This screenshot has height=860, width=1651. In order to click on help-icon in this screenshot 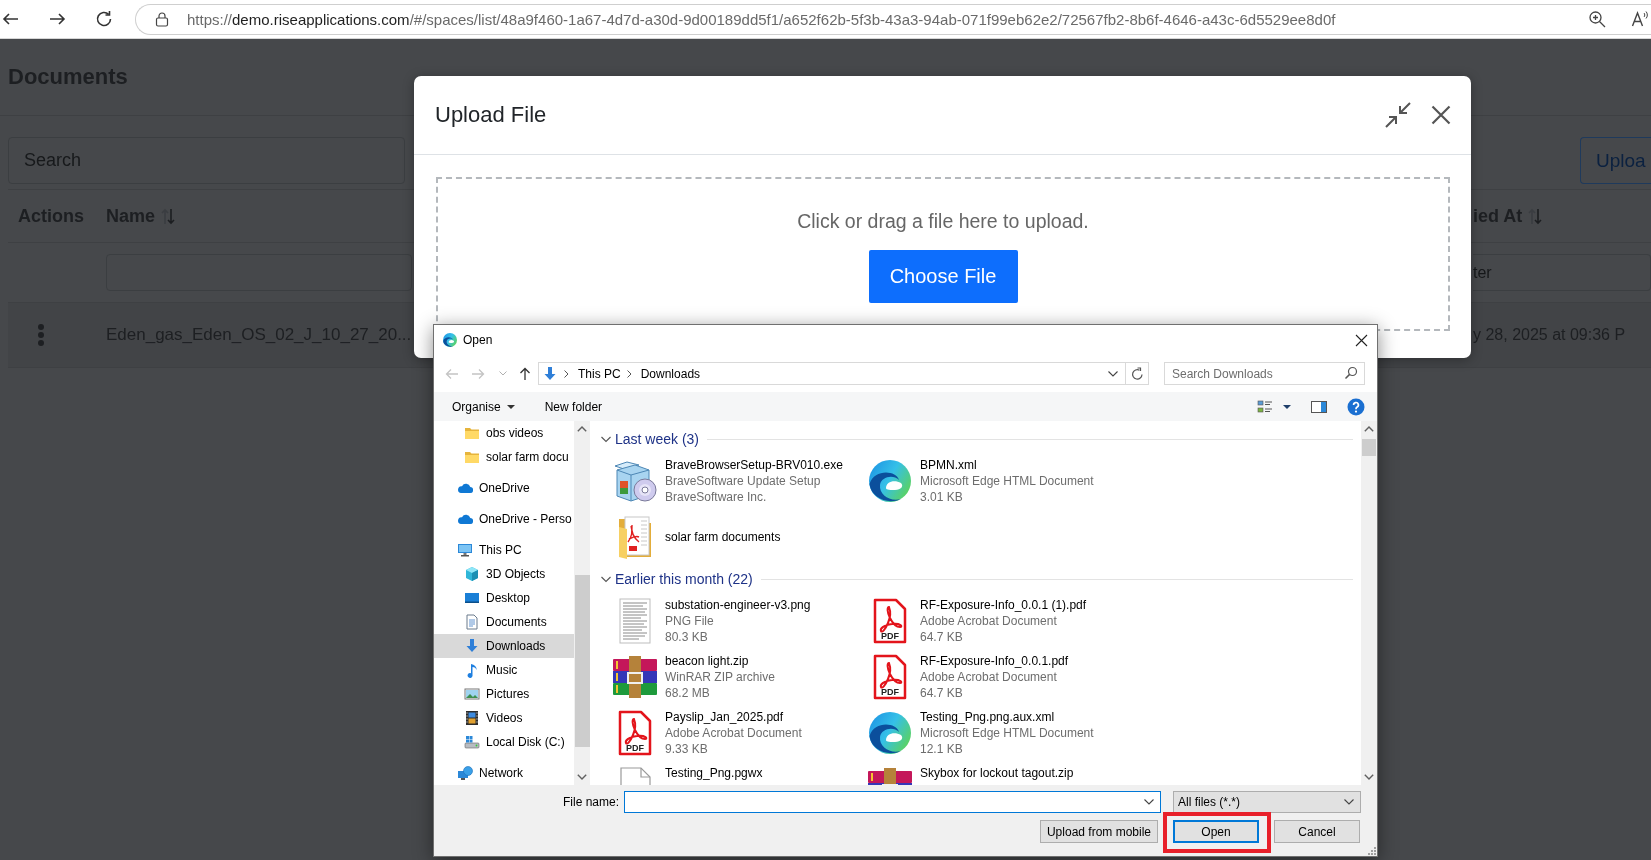, I will do `click(1356, 406)`.